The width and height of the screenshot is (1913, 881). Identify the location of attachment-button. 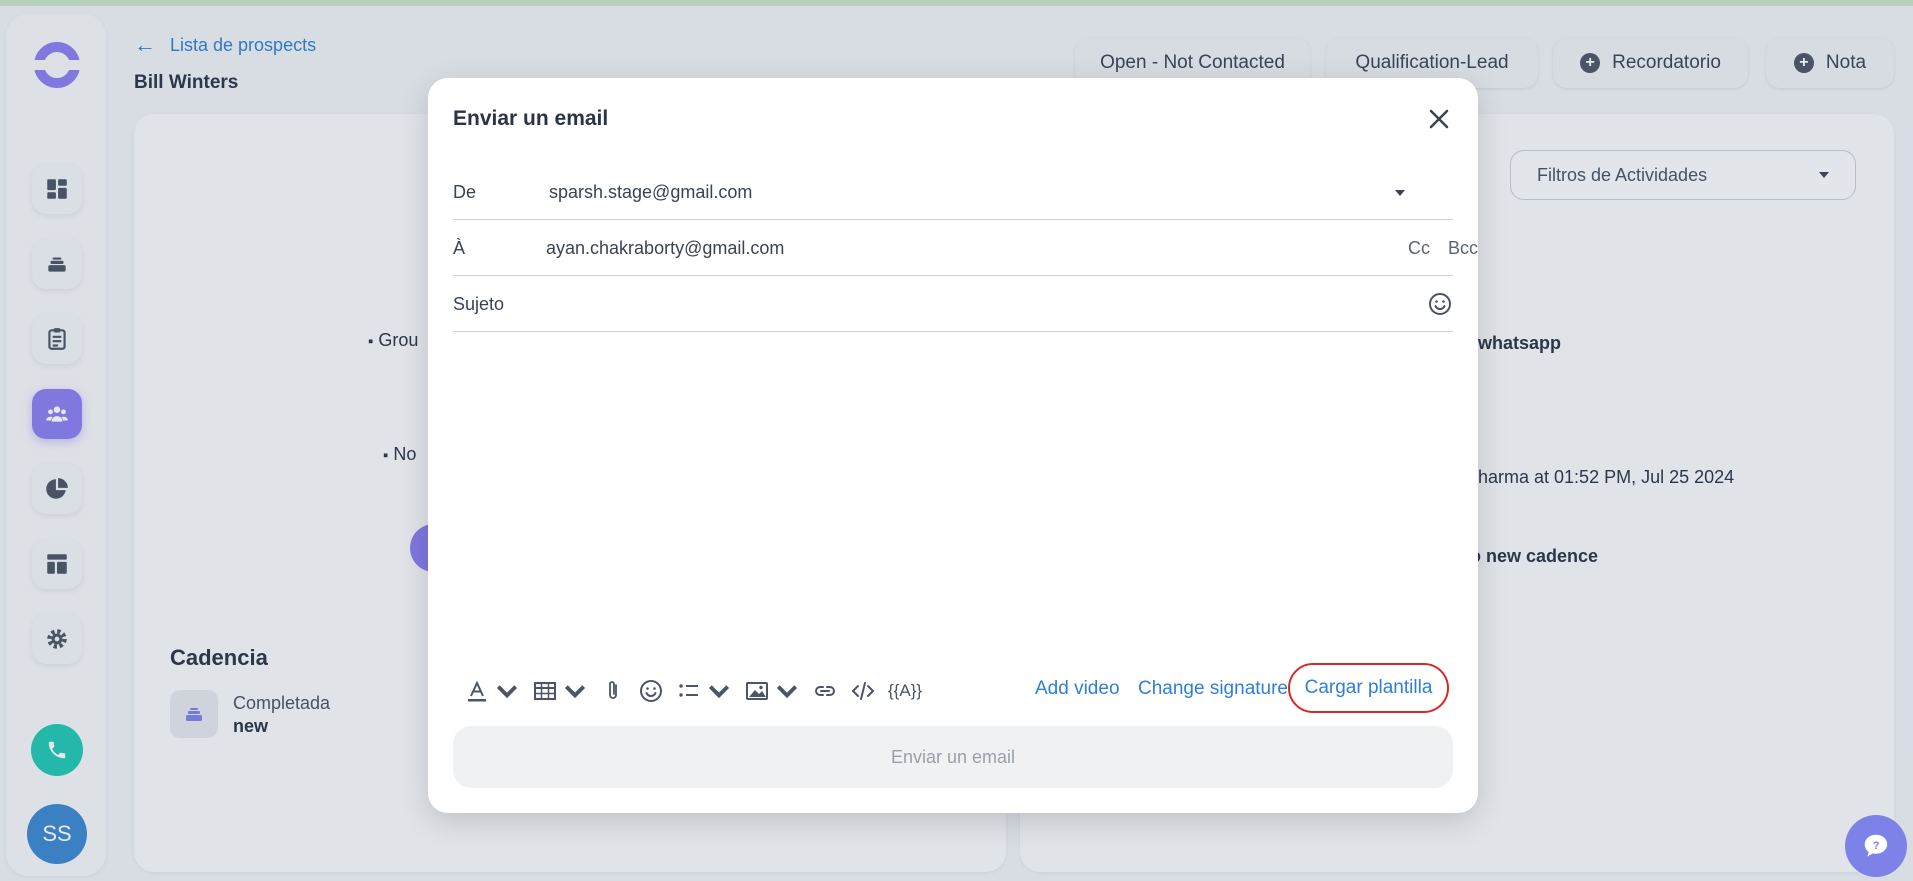
(613, 691).